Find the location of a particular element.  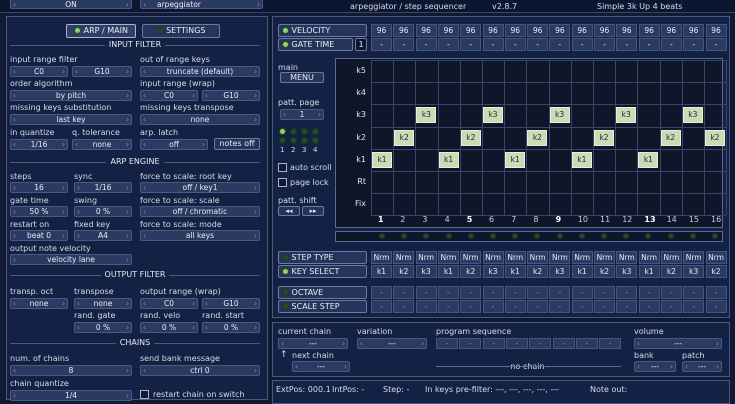

patch-select: --- is located at coordinates (702, 366).